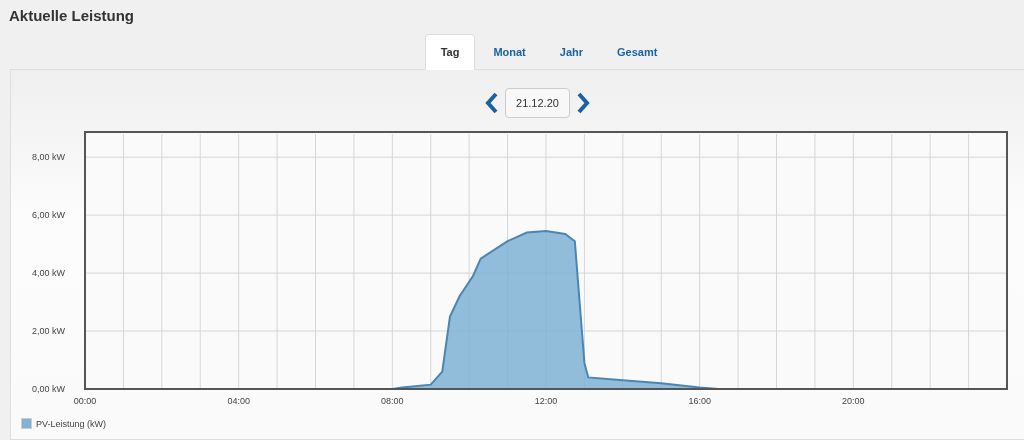  What do you see at coordinates (392, 401) in the screenshot?
I see `x-tick-label: 08:00` at bounding box center [392, 401].